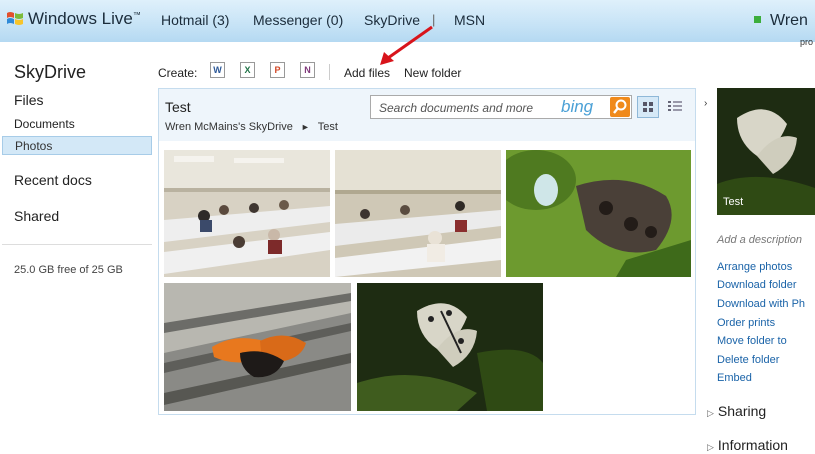 The image size is (815, 454). I want to click on sidebar-item-documents: Documents, so click(44, 124).